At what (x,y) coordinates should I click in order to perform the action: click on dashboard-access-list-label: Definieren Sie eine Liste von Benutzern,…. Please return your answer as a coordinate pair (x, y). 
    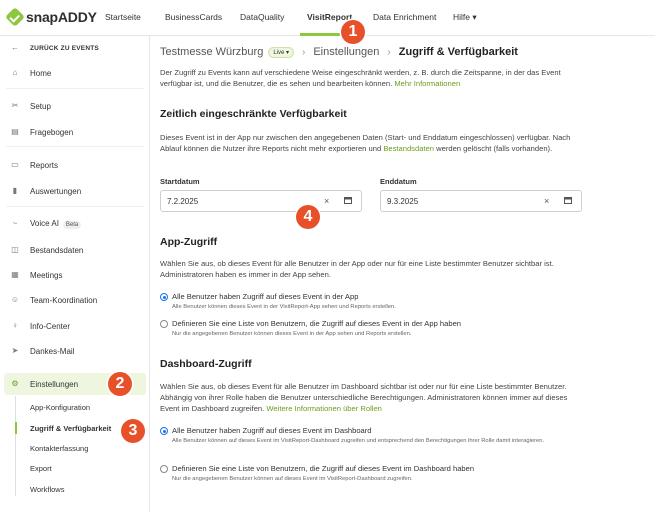
    Looking at the image, I should click on (323, 468).